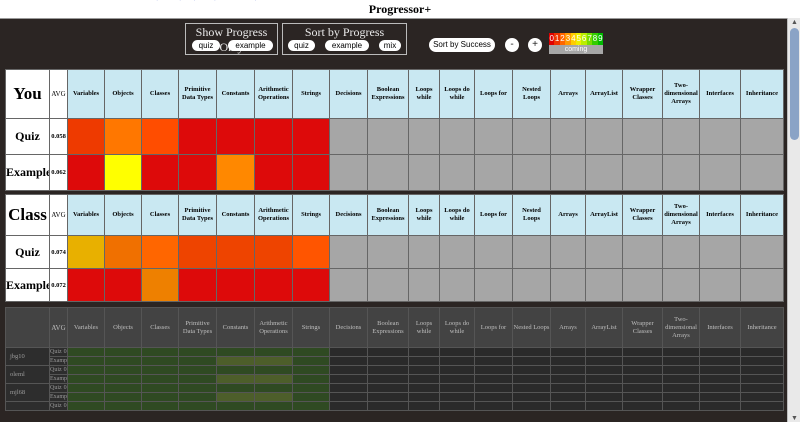 The image size is (800, 422). What do you see at coordinates (160, 252) in the screenshot?
I see `class-quiz-cell-classes` at bounding box center [160, 252].